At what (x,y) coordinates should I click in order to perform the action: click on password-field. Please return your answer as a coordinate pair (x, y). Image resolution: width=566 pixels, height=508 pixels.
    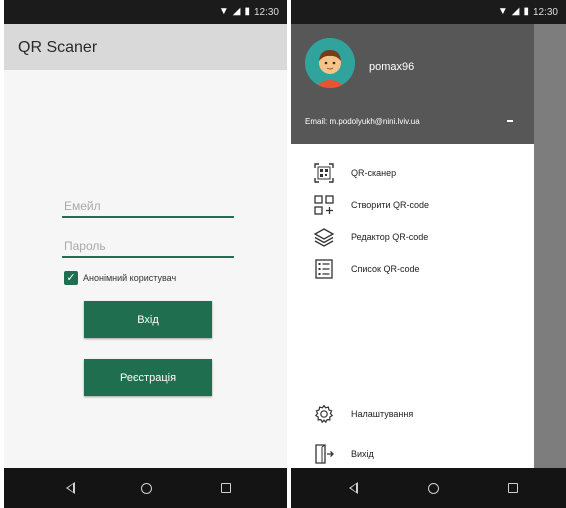
    Looking at the image, I should click on (148, 247).